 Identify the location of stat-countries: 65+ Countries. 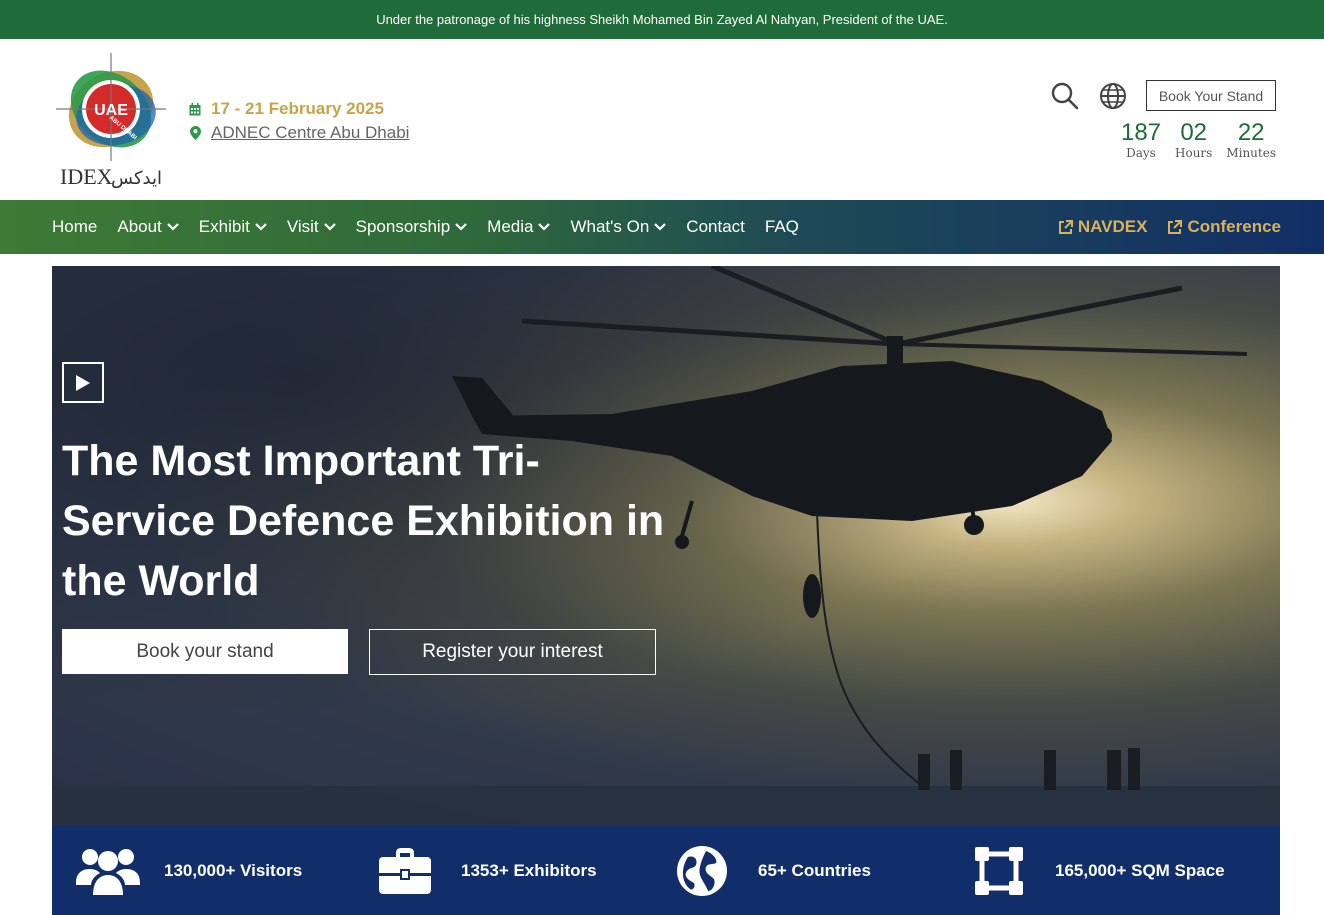
(769, 870).